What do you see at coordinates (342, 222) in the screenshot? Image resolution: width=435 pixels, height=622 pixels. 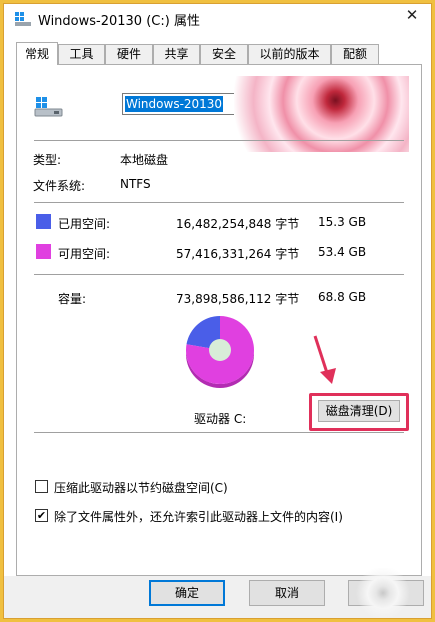 I see `used-space-size: 15.3 GB` at bounding box center [342, 222].